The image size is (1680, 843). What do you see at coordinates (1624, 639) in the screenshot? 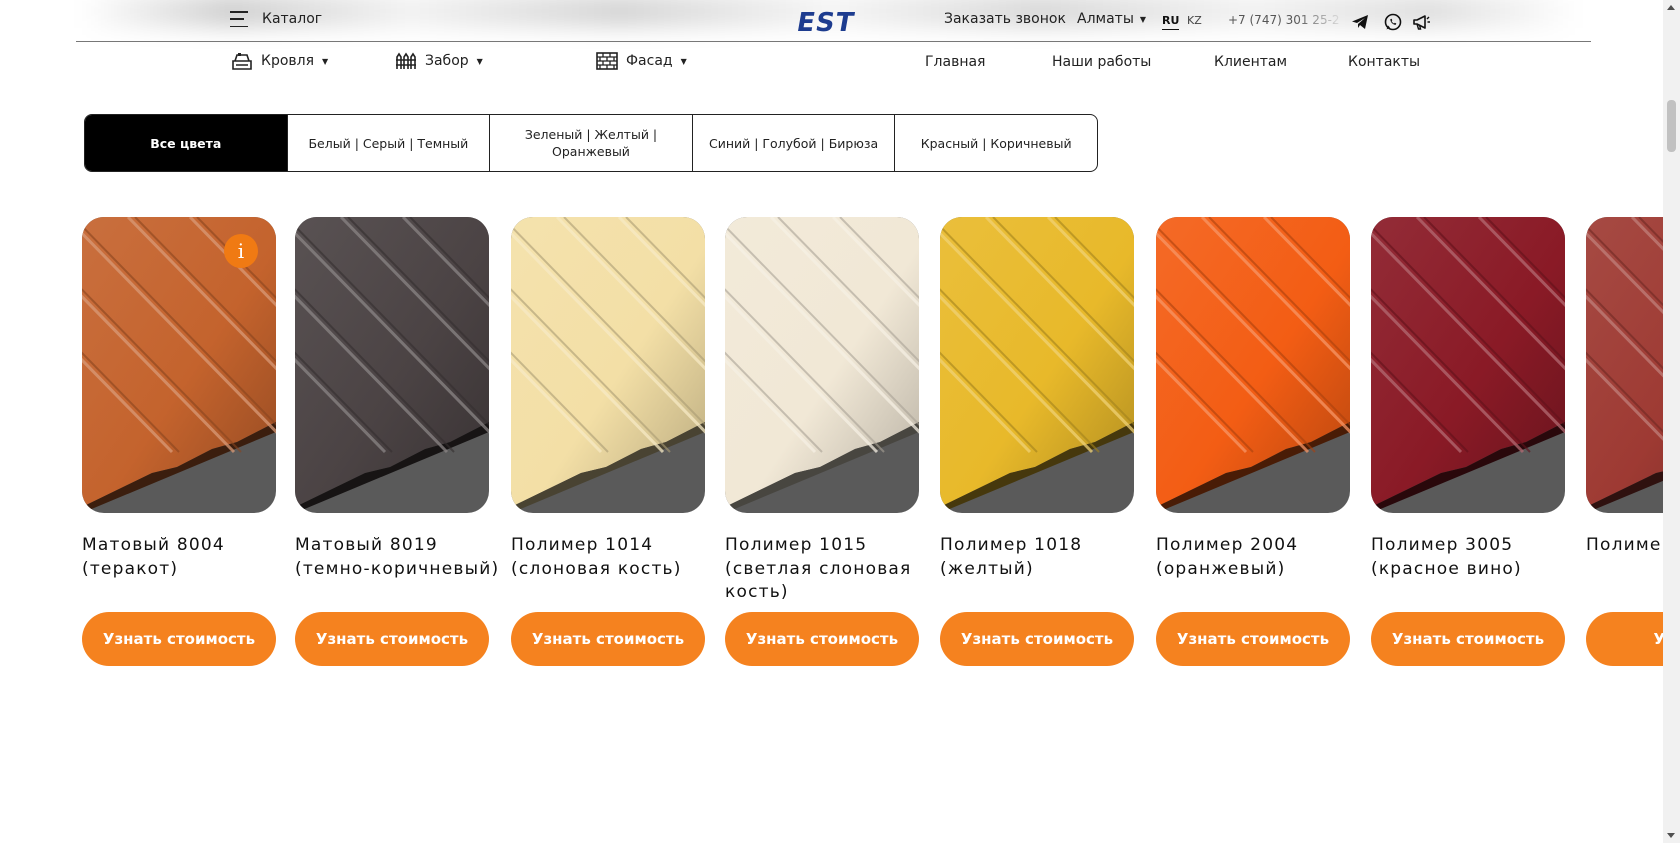
I see `get-price-button: Узнать` at bounding box center [1624, 639].